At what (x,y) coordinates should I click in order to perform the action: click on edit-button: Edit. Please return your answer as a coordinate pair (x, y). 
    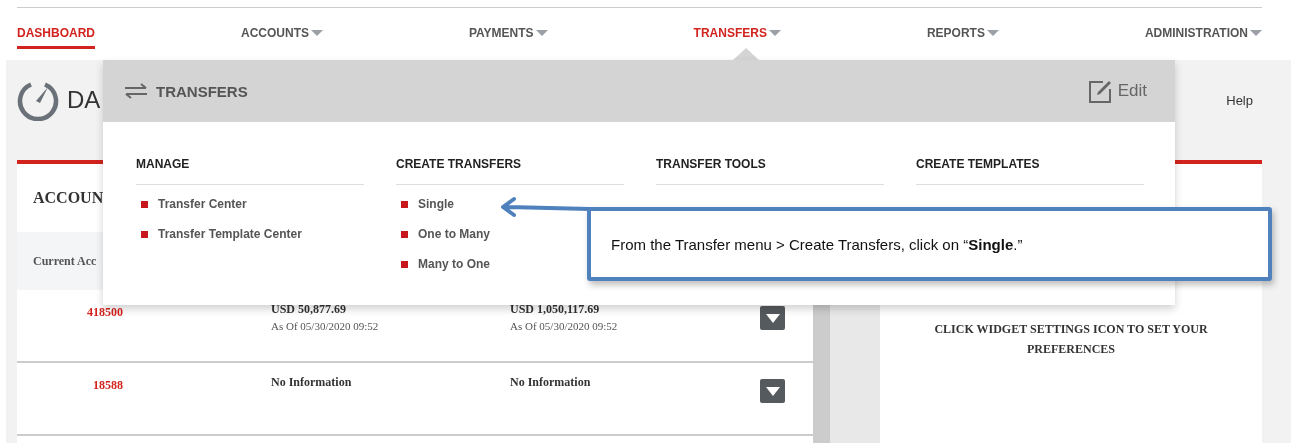
    Looking at the image, I should click on (1117, 91).